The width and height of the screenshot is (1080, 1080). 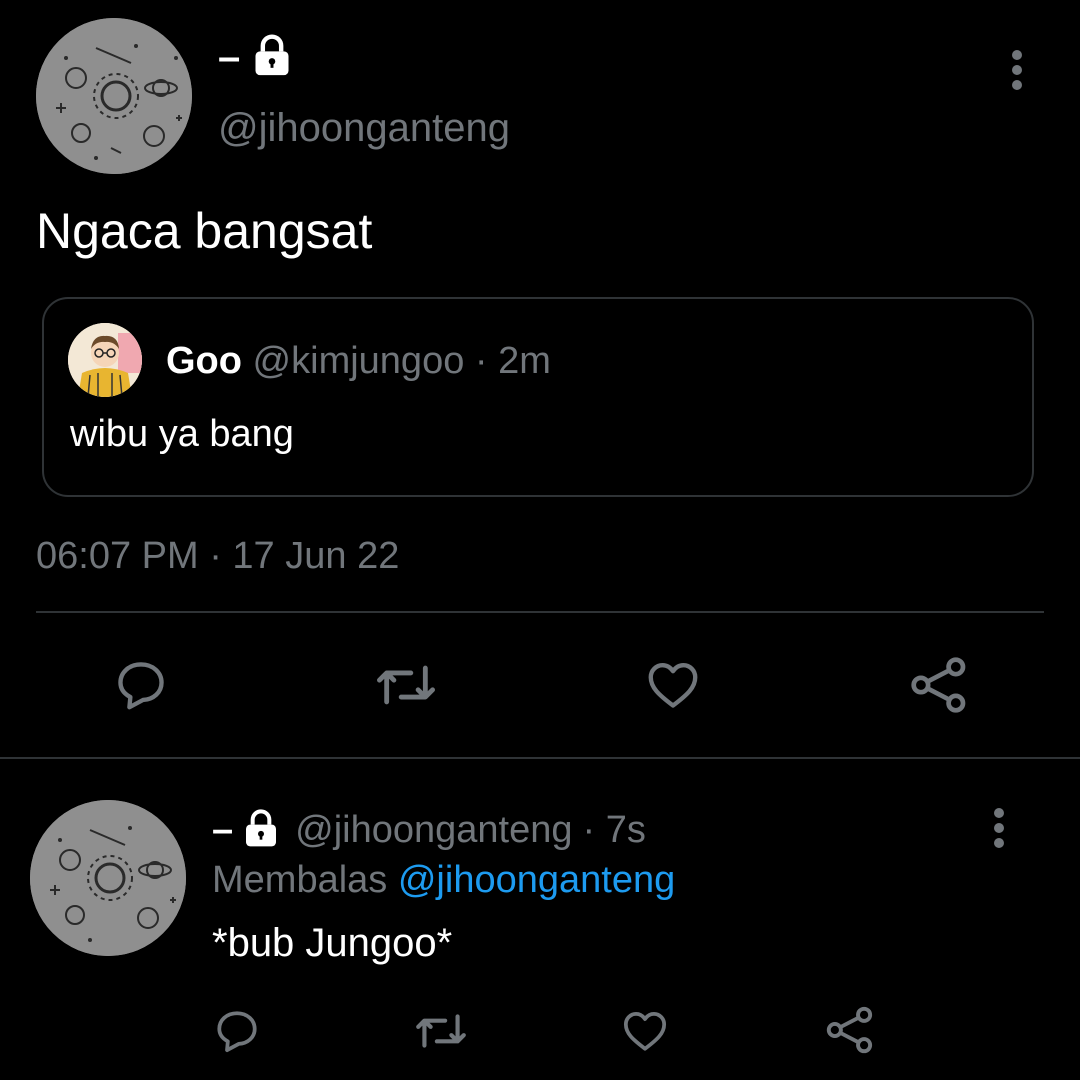 I want to click on reply-text: *bub Jungoo*, so click(x=332, y=943).